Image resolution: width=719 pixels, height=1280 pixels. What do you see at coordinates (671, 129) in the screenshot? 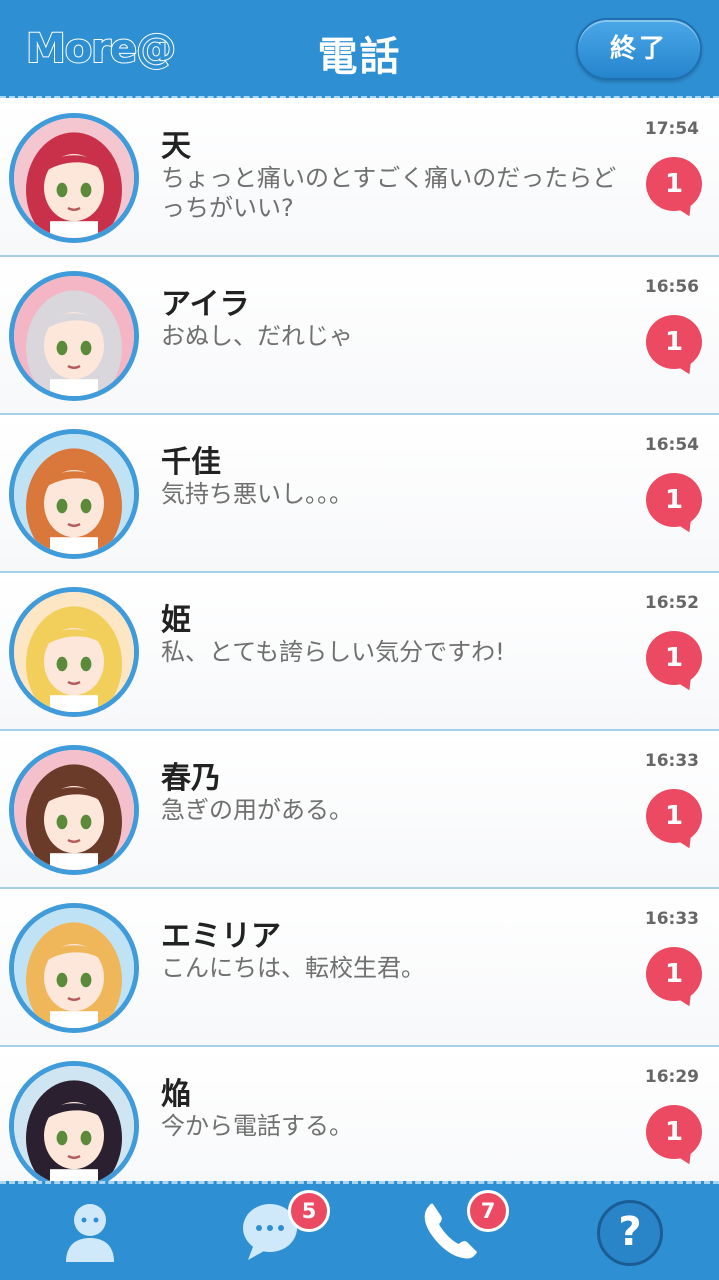
I see `call-time: 17:54` at bounding box center [671, 129].